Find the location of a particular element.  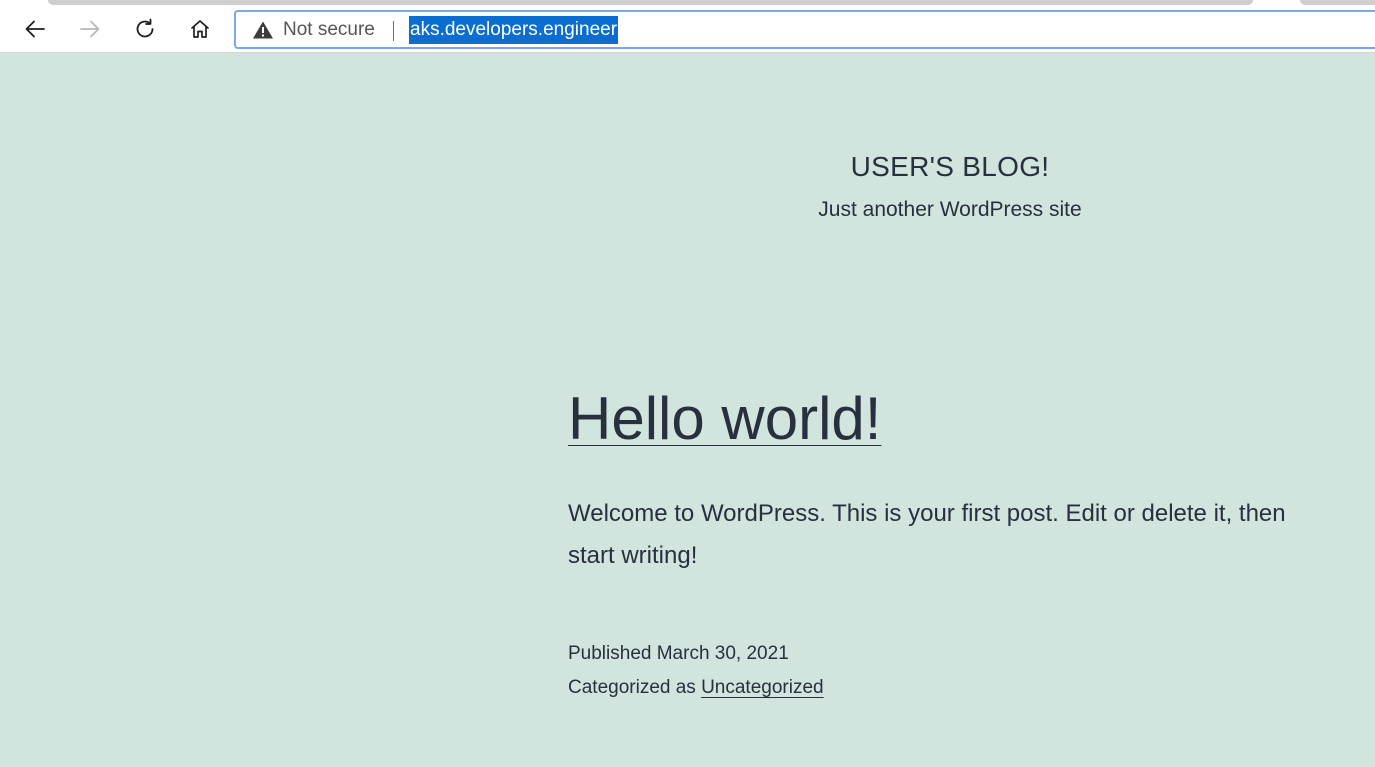

post-published: Published March 30, 2021 is located at coordinates (678, 654).